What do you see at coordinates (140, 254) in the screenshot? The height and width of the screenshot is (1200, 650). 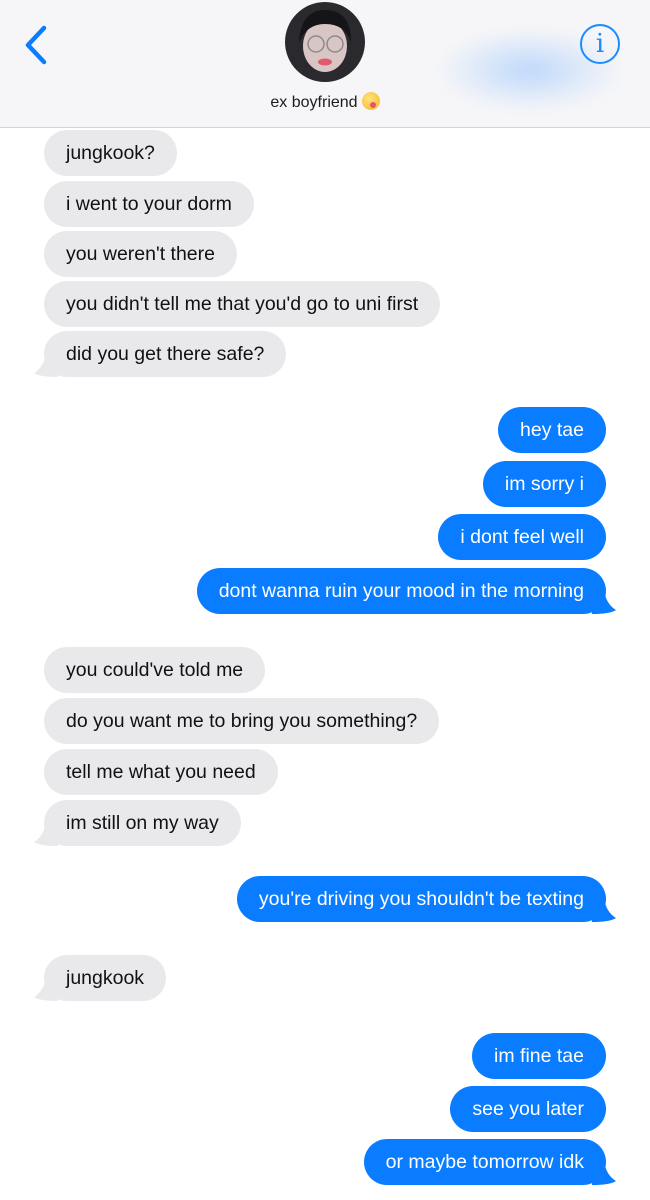 I see `received-message-bubble: you weren't there` at bounding box center [140, 254].